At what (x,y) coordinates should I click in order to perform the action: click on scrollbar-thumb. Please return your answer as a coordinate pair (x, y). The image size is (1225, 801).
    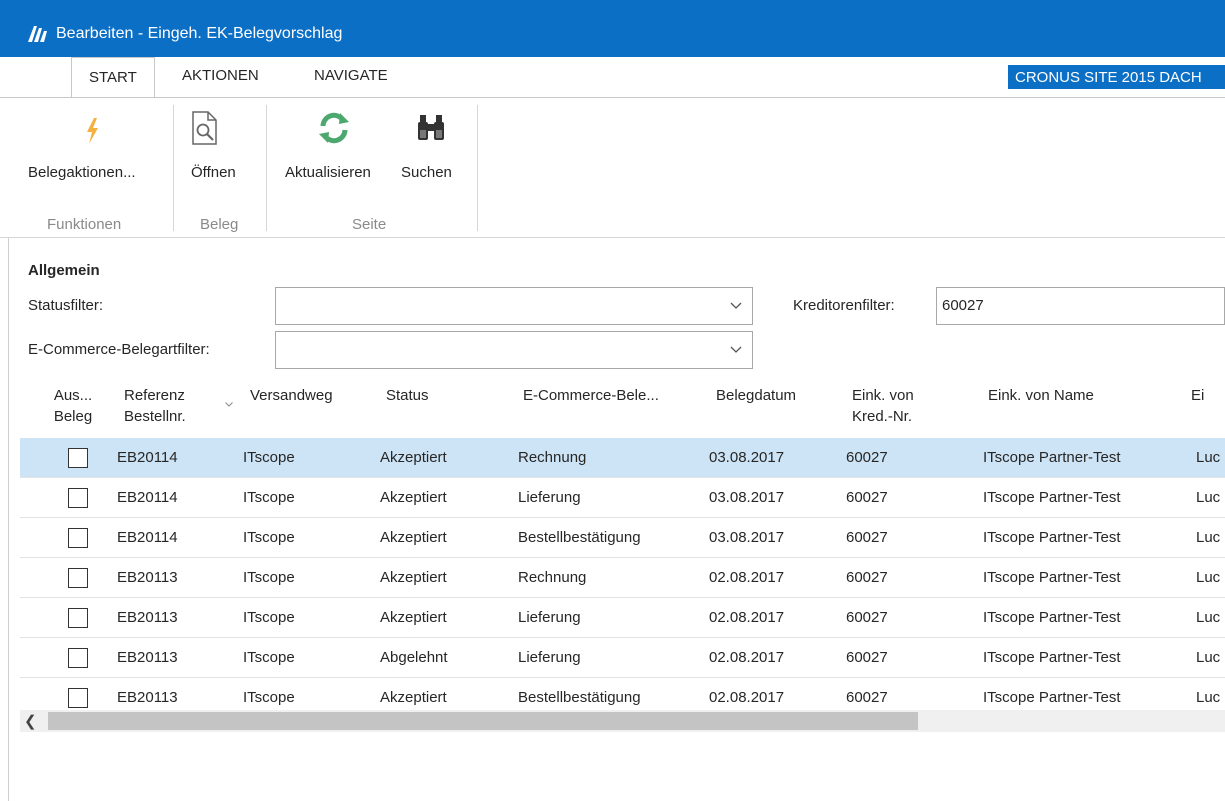
    Looking at the image, I should click on (483, 721).